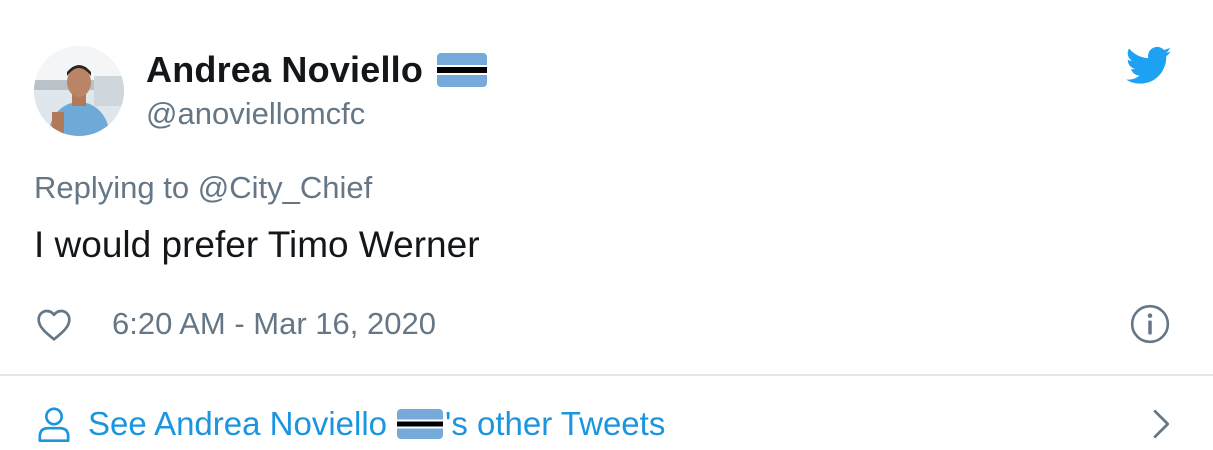 Image resolution: width=1213 pixels, height=450 pixels. I want to click on tweet-meta-row: 6:20 AM - Mar 16, 2020, so click(235, 324).